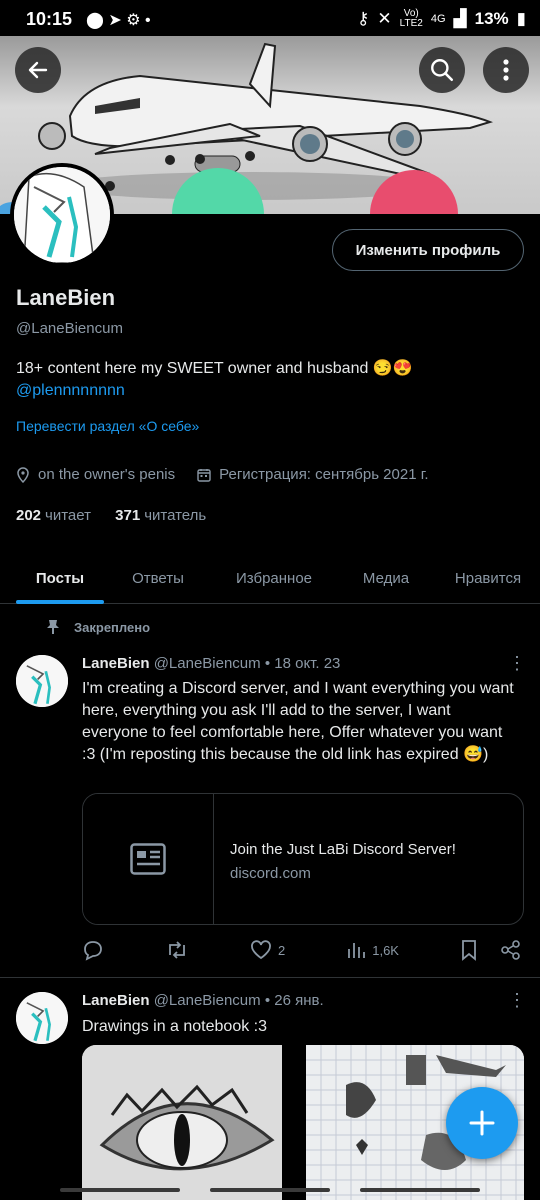 The image size is (540, 1200). I want to click on notification-icons: ⬤ ➤ ⚙ •, so click(118, 20).